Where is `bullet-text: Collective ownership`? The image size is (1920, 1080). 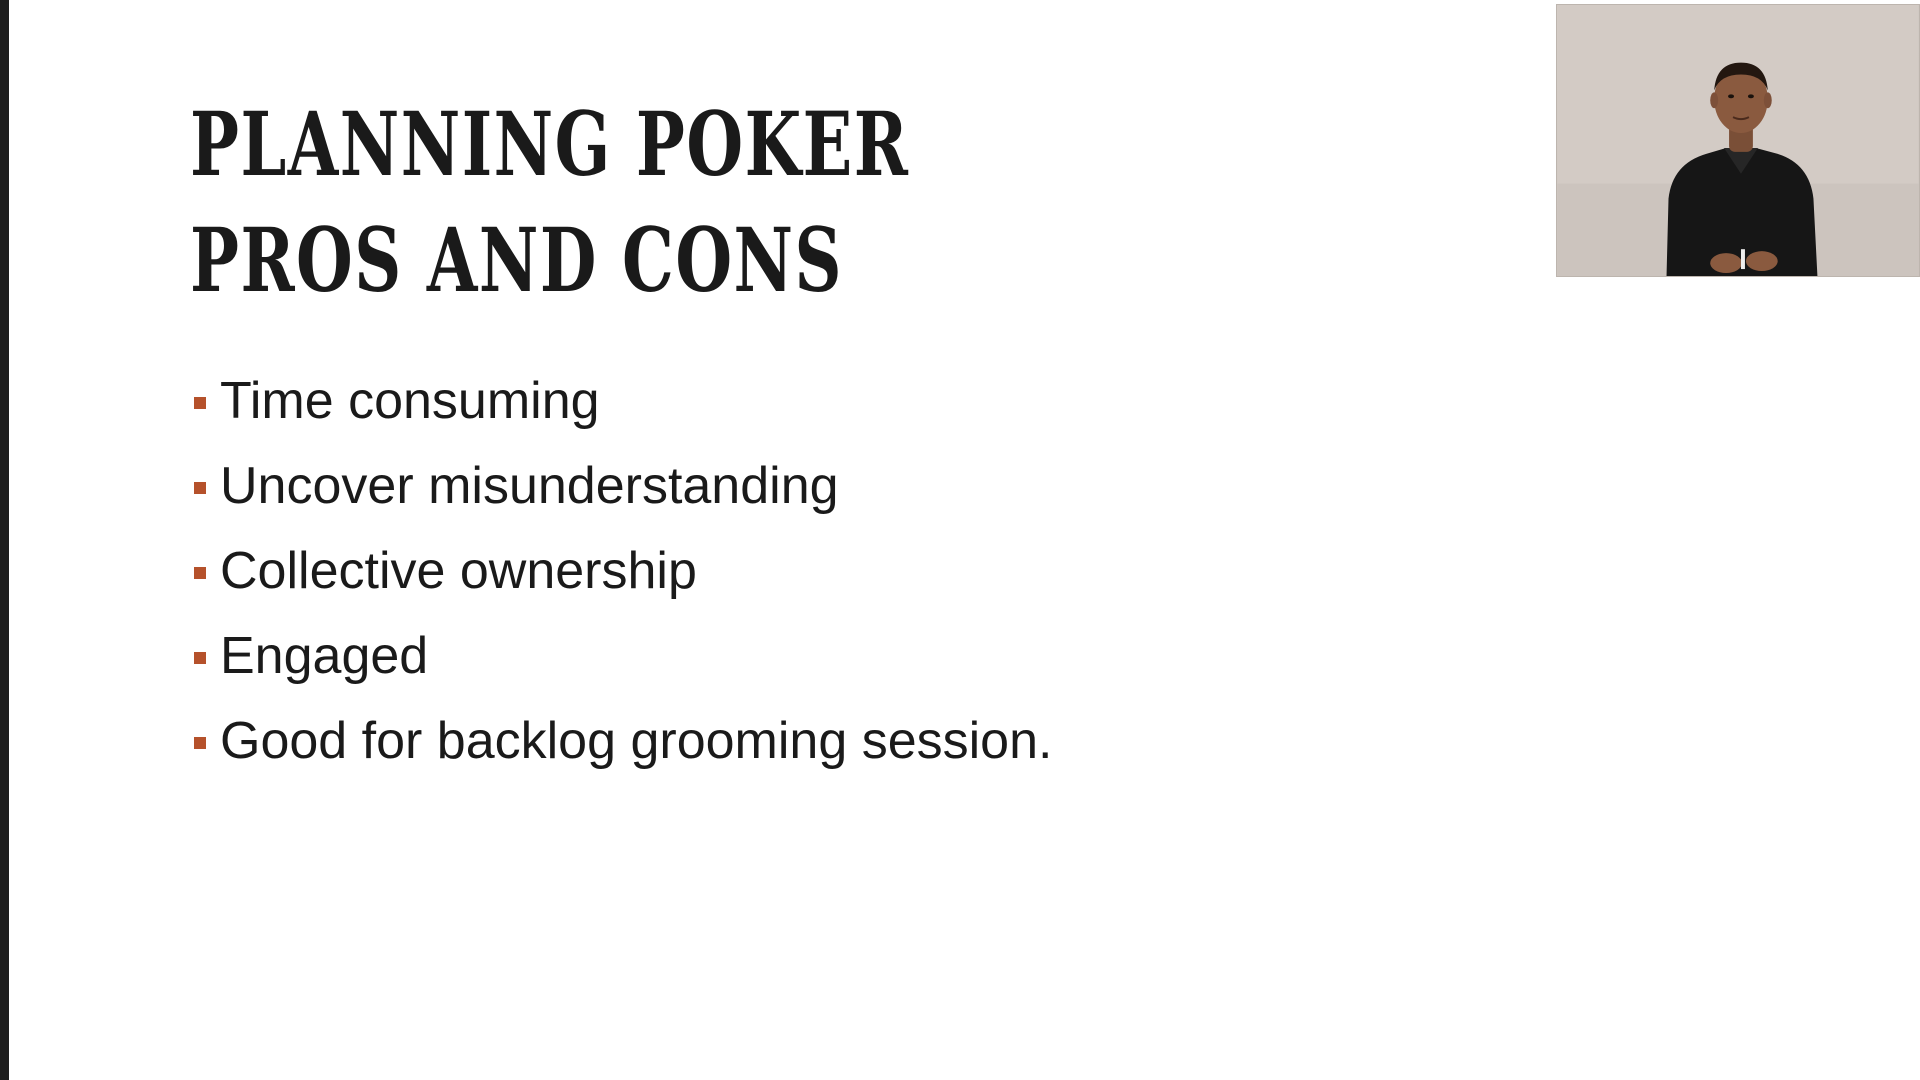
bullet-text: Collective ownership is located at coordinates (458, 570).